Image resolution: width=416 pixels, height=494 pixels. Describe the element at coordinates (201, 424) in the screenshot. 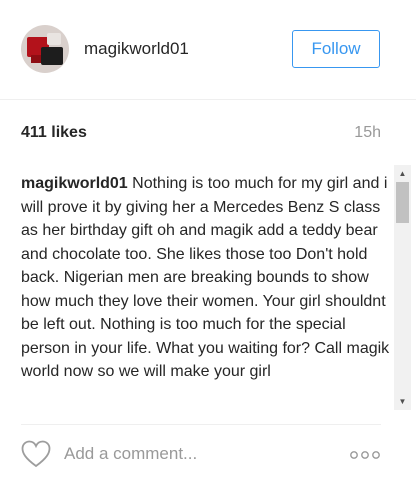

I see `divider` at that location.